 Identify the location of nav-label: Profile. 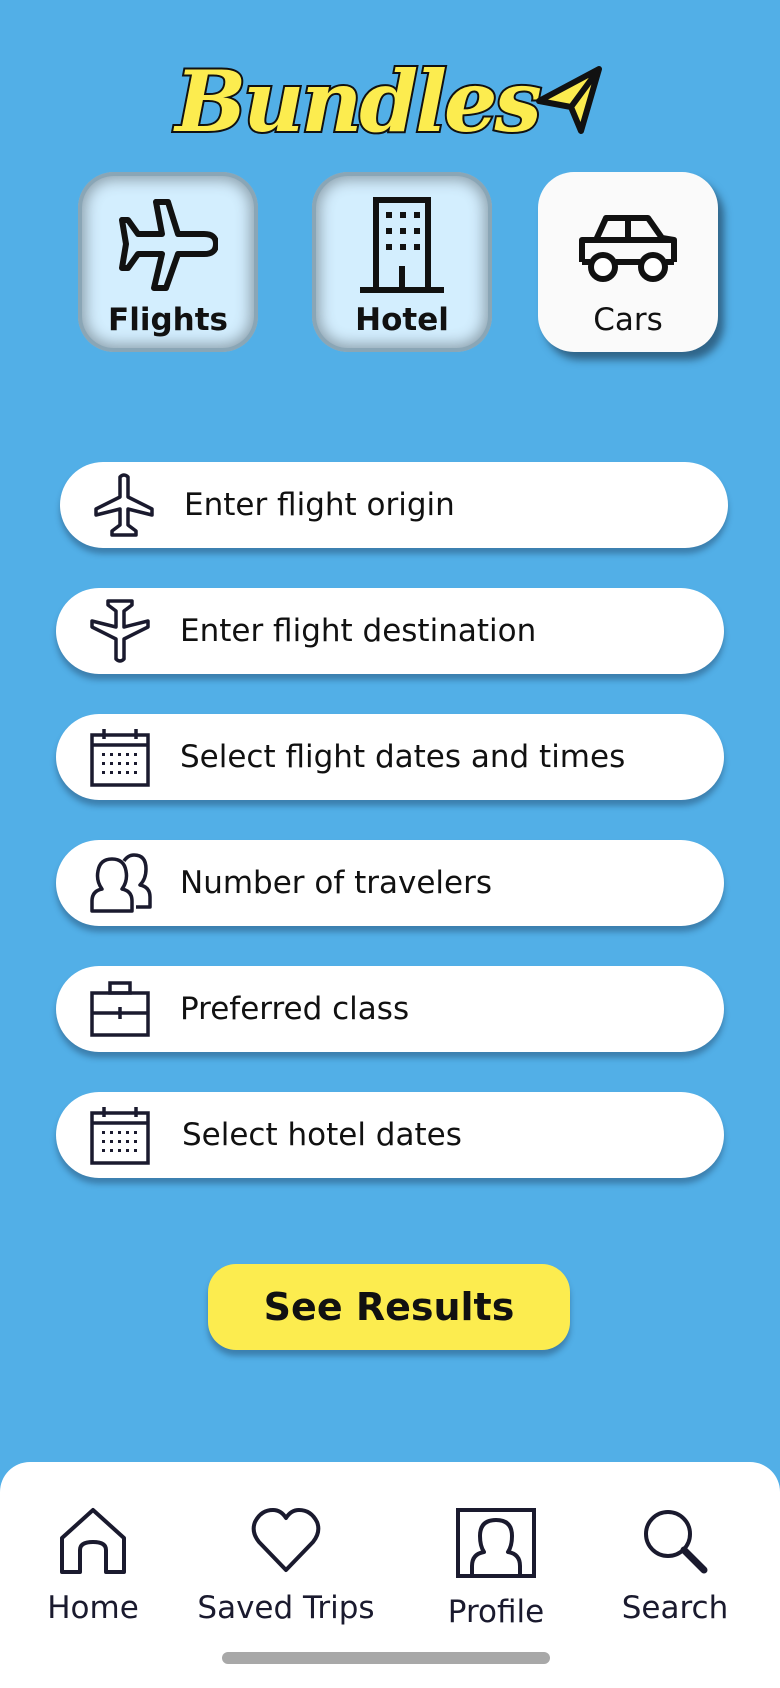
(496, 1612).